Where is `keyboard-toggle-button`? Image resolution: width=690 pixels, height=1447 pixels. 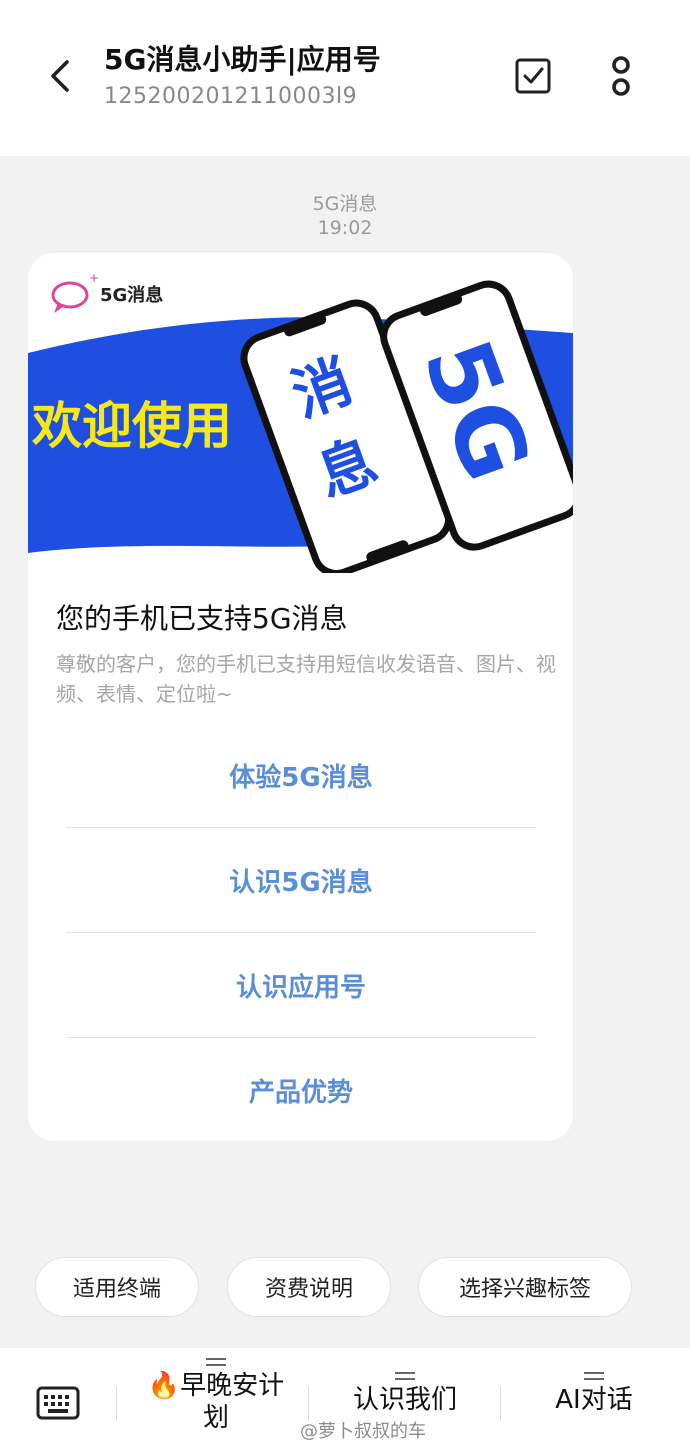 keyboard-toggle-button is located at coordinates (58, 1404).